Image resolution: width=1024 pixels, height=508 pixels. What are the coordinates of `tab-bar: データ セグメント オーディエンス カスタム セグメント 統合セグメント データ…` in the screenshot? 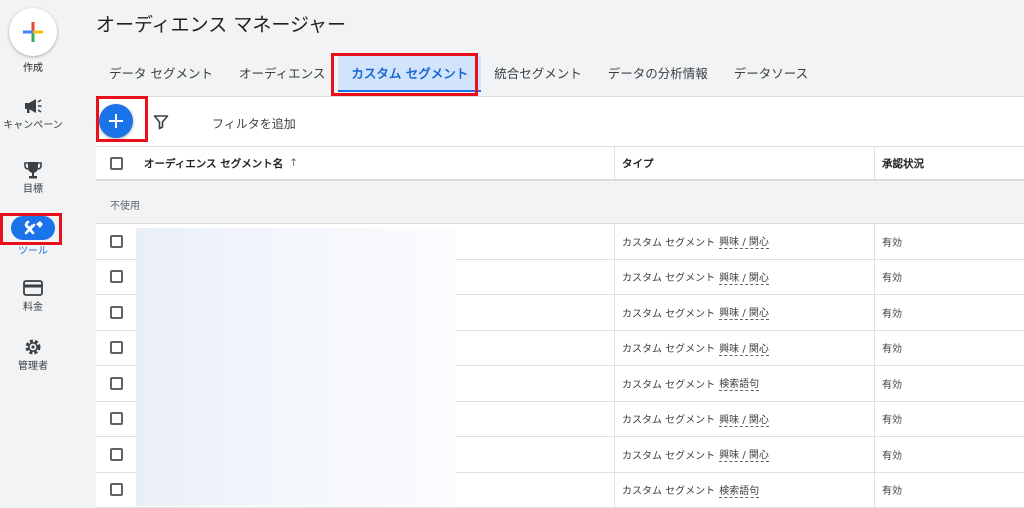 It's located at (458, 74).